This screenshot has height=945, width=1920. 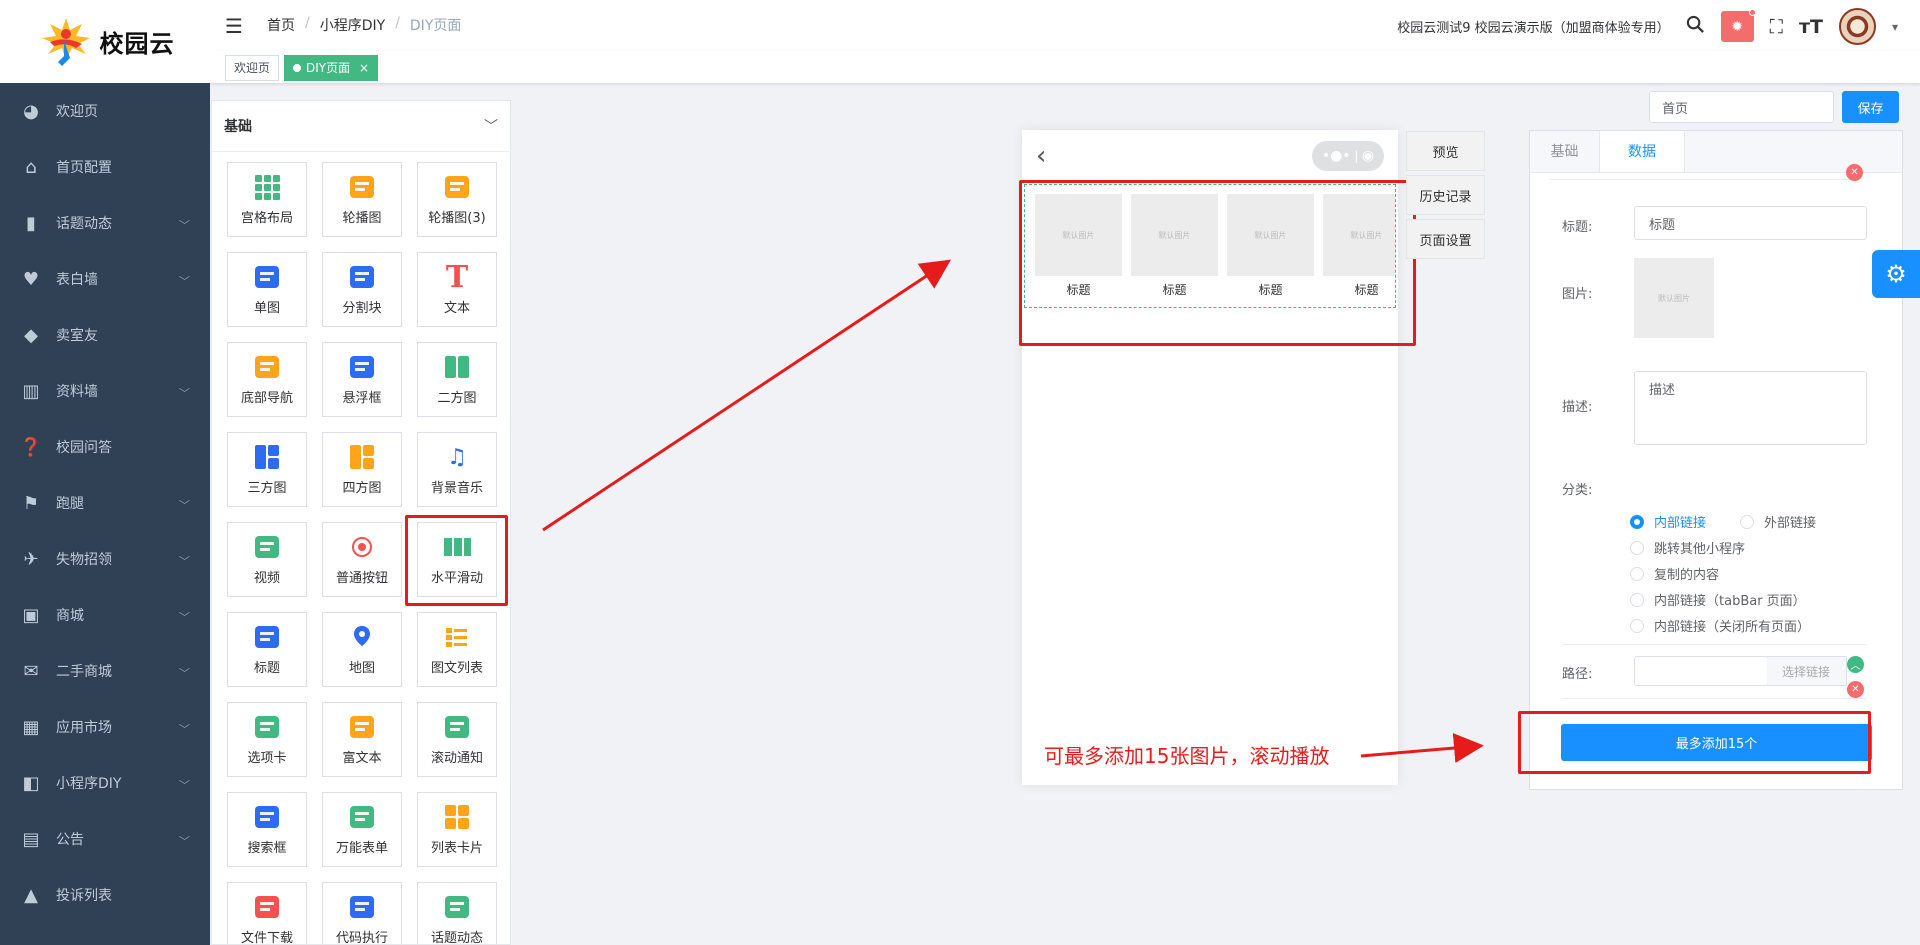 I want to click on path-input, so click(x=1701, y=671).